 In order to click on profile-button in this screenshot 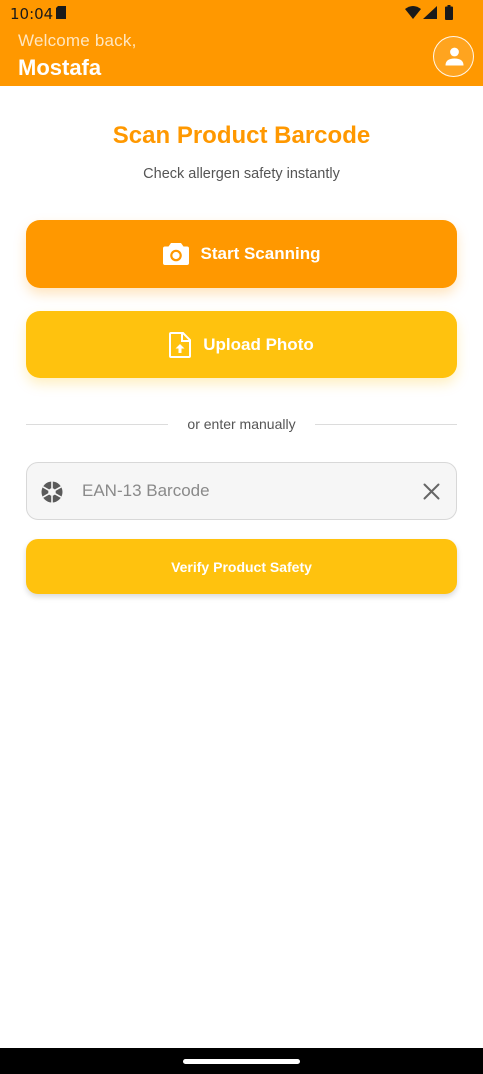, I will do `click(453, 56)`.